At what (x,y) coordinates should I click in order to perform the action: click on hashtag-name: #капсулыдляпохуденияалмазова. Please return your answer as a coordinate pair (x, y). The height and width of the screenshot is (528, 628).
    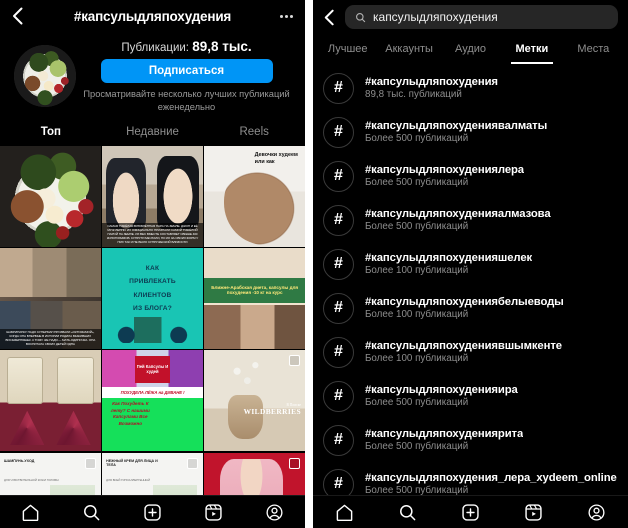
    Looking at the image, I should click on (458, 214).